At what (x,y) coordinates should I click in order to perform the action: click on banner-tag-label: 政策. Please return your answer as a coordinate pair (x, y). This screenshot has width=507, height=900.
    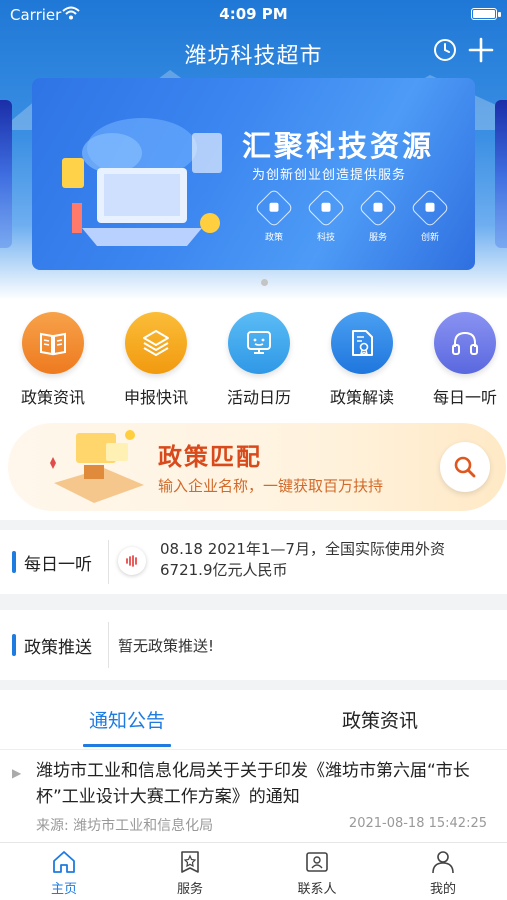
    Looking at the image, I should click on (273, 238).